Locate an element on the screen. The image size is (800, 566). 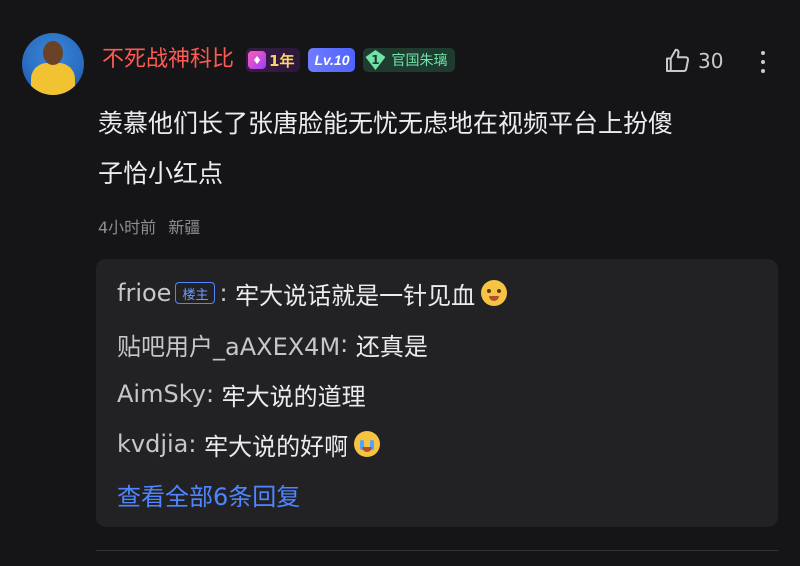
view-all-replies-link: 查看全部6条回复 is located at coordinates (208, 494).